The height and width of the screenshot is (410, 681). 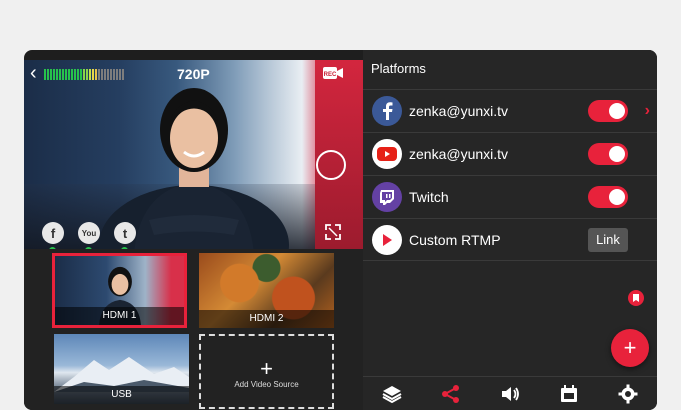 I want to click on add-platform-button: +, so click(x=630, y=348).